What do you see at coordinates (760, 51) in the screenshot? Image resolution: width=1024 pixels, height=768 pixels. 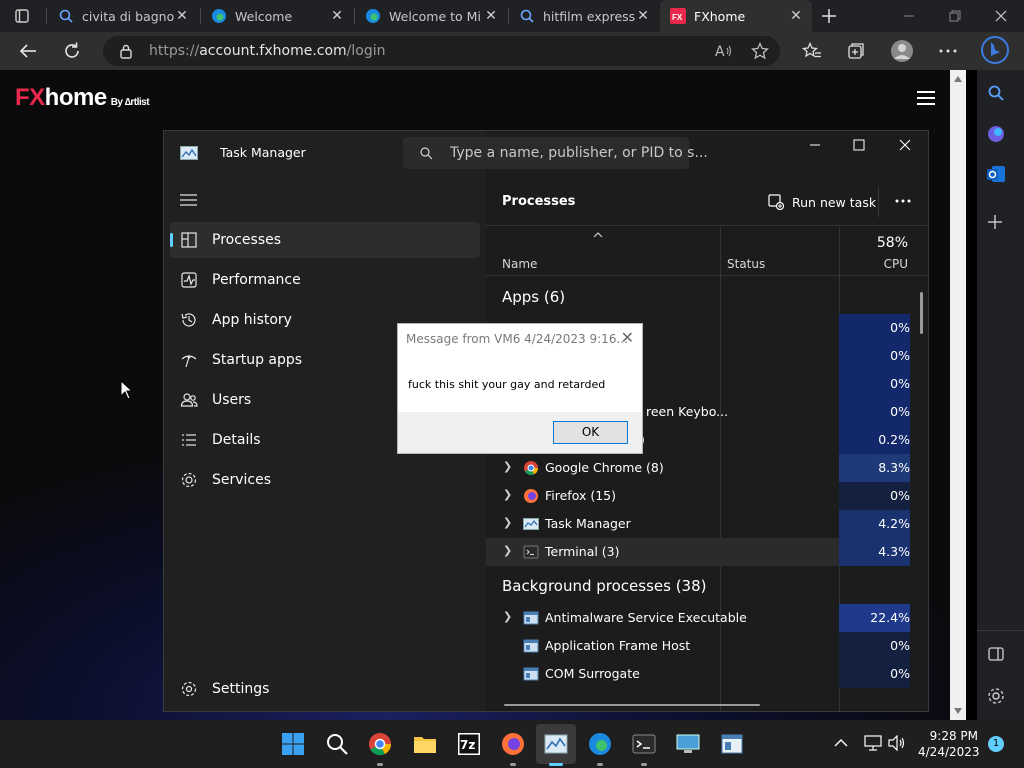 I see `favorite-star-icon` at bounding box center [760, 51].